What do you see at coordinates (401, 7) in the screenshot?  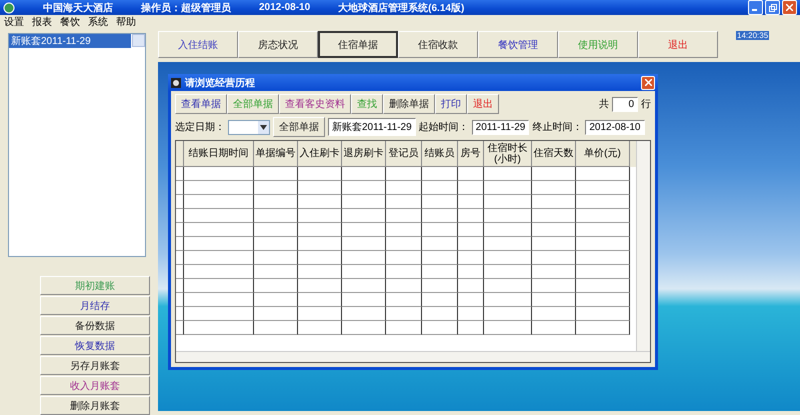 I see `system-name: 大地球酒店管理系统(6.14版)` at bounding box center [401, 7].